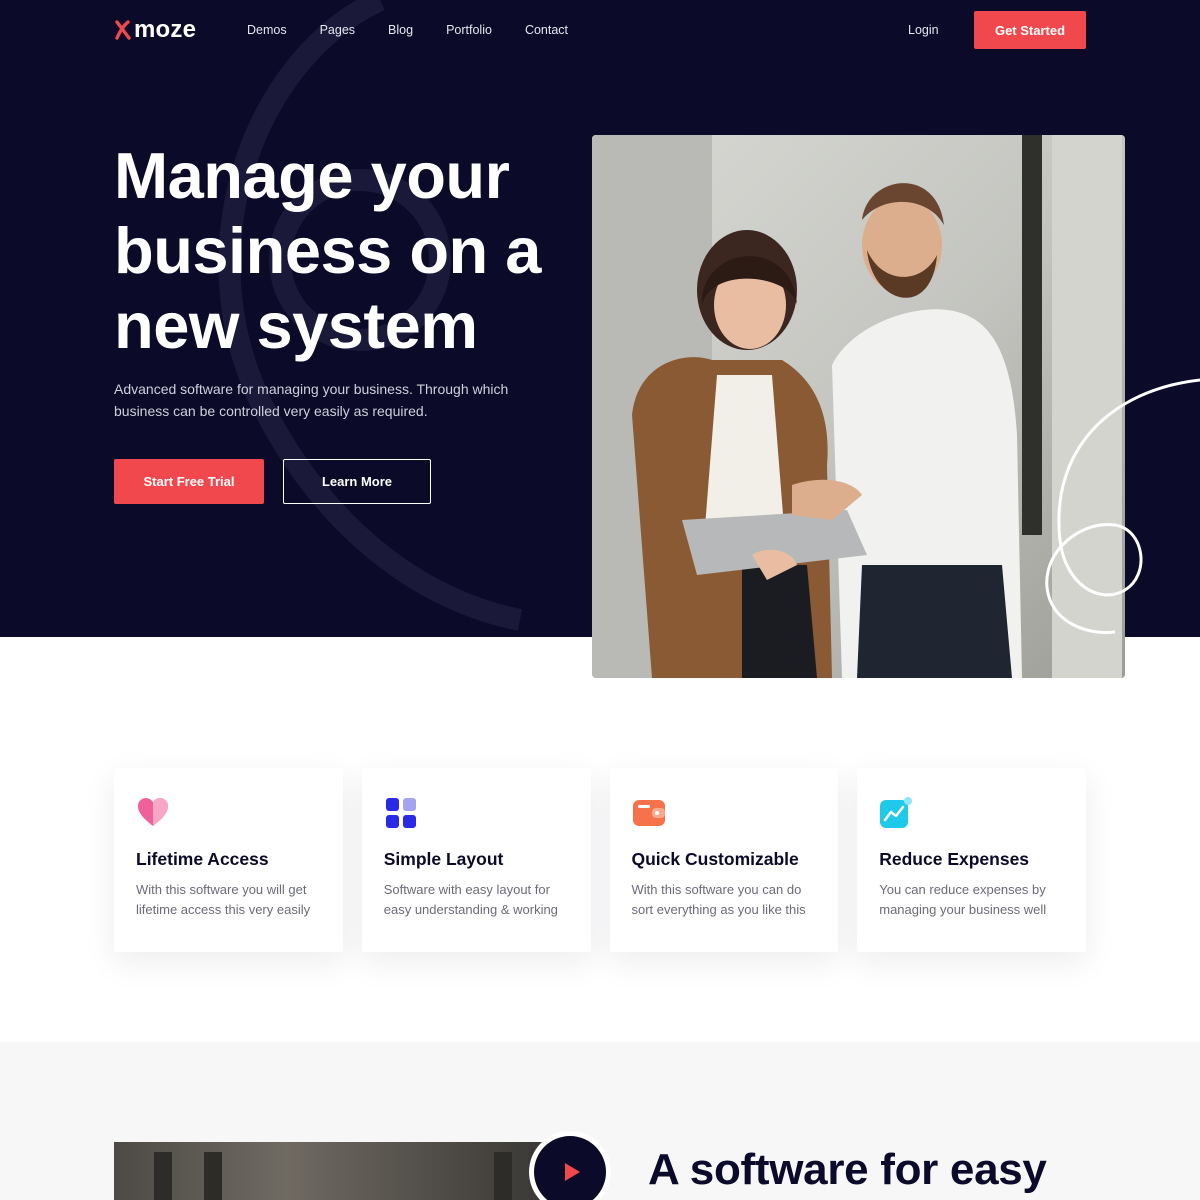 This screenshot has width=1200, height=1200. What do you see at coordinates (329, 1171) in the screenshot?
I see `video-thumbnail` at bounding box center [329, 1171].